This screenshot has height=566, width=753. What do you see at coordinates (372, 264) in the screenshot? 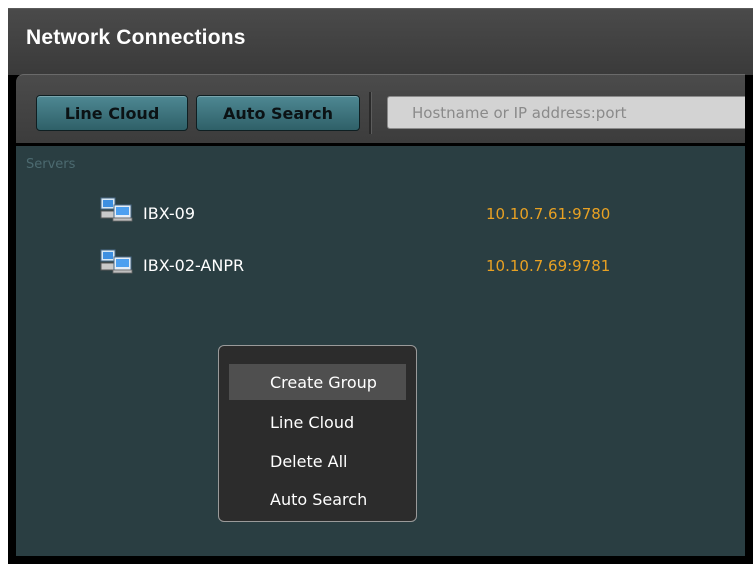
I see `server-row: IBX-02-ANPR 10.10.7.69:9781` at bounding box center [372, 264].